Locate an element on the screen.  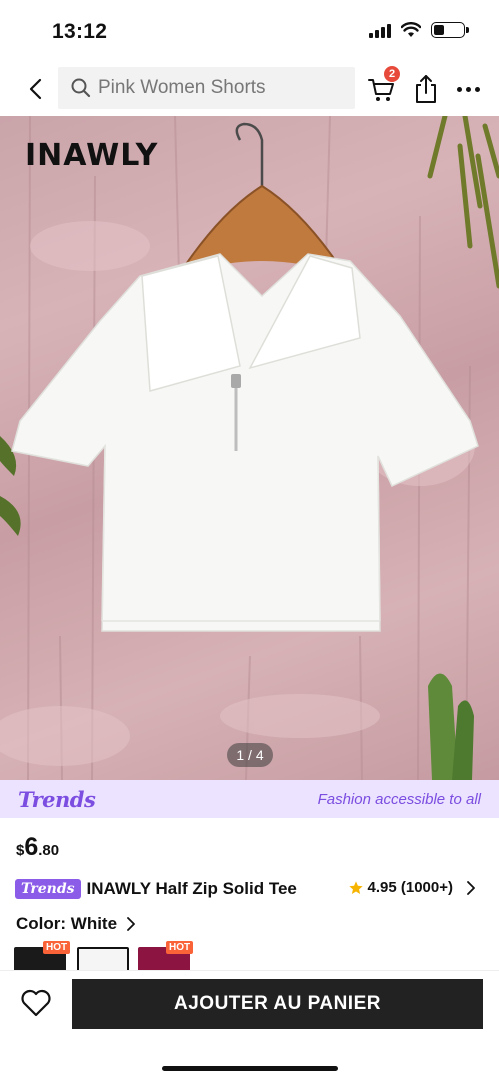
bottom-bar: AJOUTER AU PANIER is located at coordinates (249, 1005).